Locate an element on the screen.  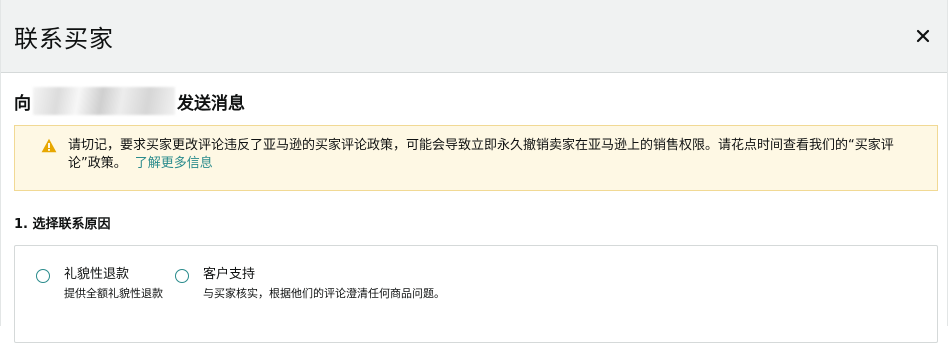
radio-customer-support is located at coordinates (182, 276).